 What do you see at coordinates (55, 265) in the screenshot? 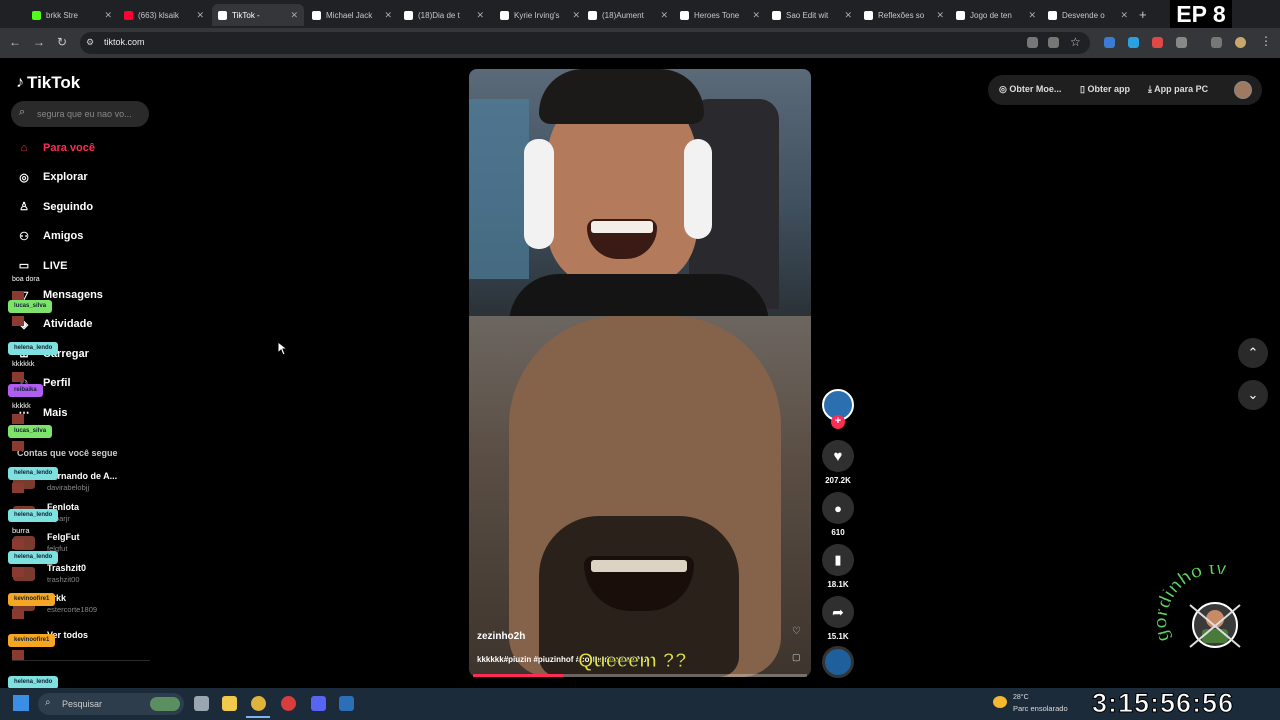
I see `sidebar-item-label: LIVE` at bounding box center [55, 265].